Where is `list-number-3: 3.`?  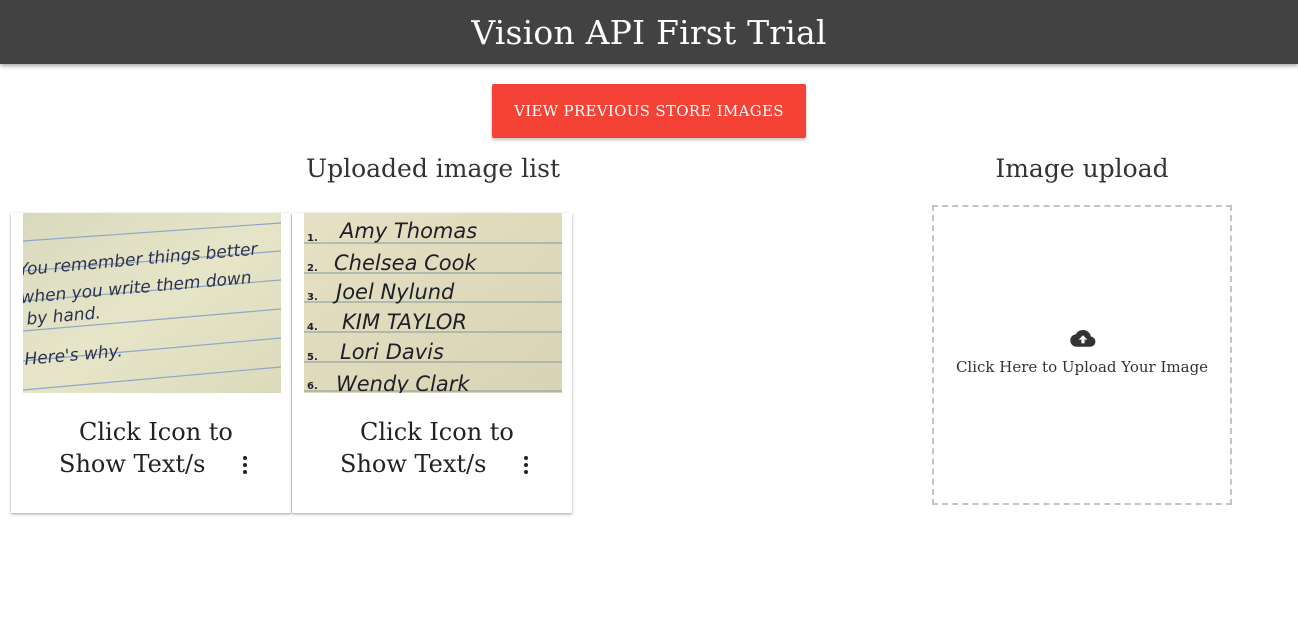 list-number-3: 3. is located at coordinates (312, 297).